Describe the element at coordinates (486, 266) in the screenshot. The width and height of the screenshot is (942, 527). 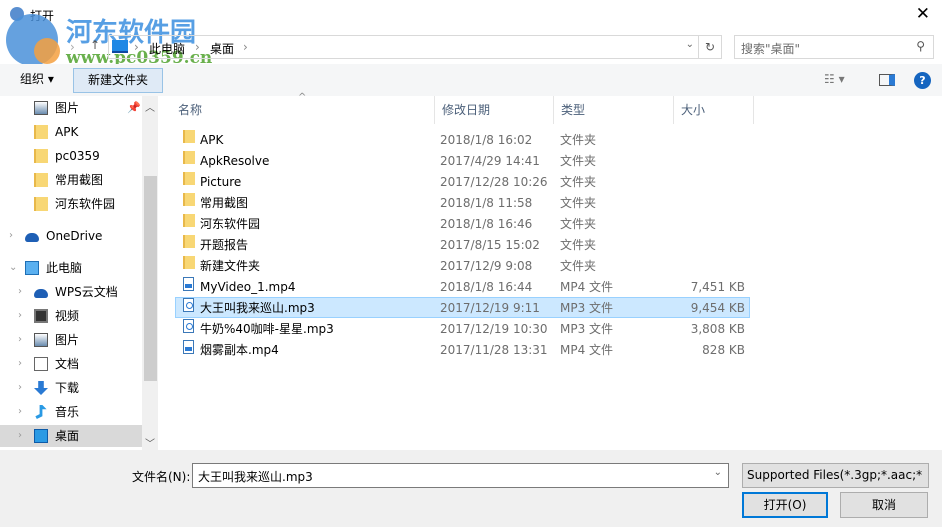
I see `file-date: 2017/12/9 9:08` at that location.